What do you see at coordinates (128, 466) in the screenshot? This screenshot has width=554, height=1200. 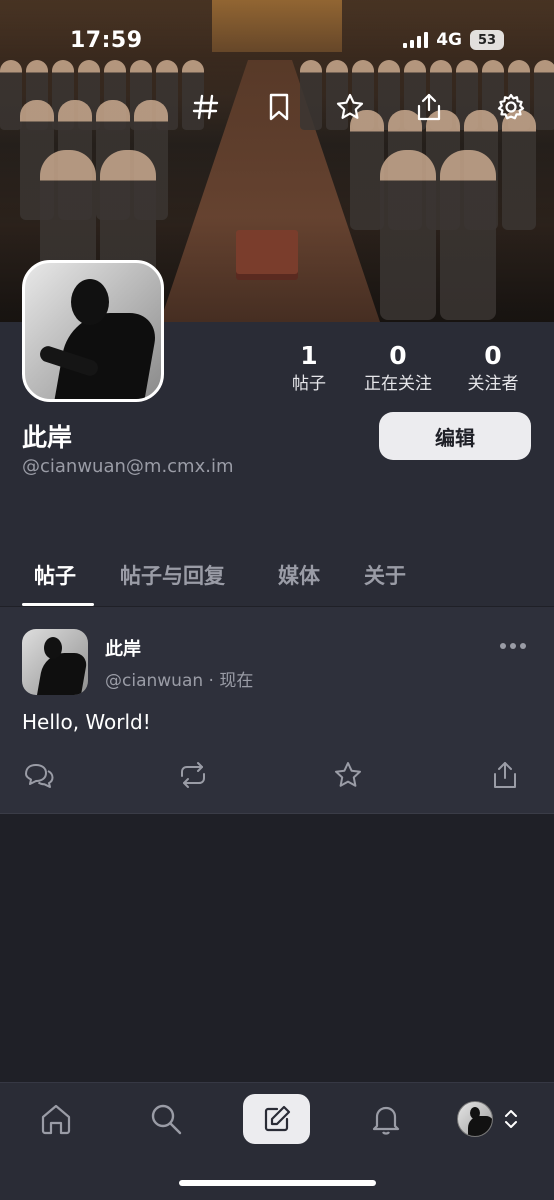 I see `profile-handle: @cianwuan@m.cmx.im` at bounding box center [128, 466].